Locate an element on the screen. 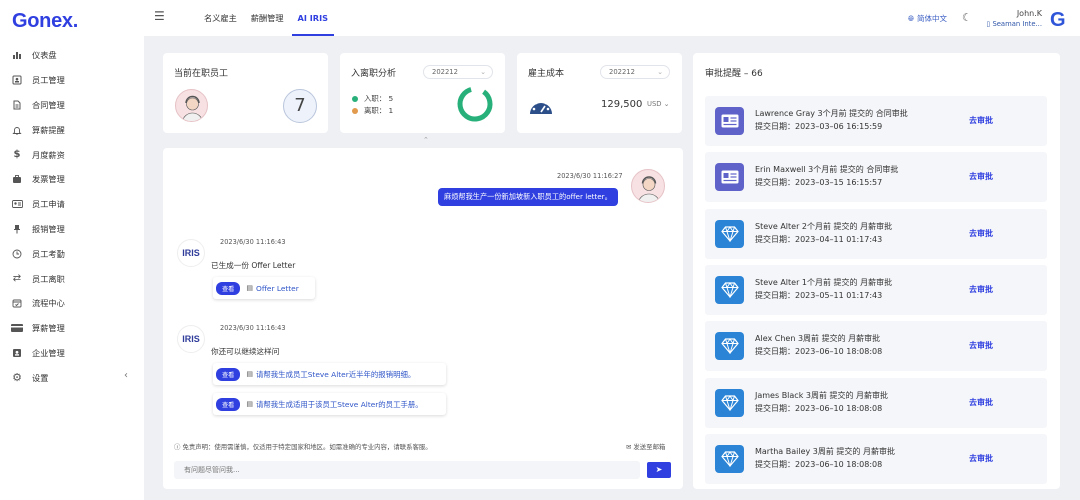 The width and height of the screenshot is (1080, 500). sidebar-item-company: 企业管理 is located at coordinates (72, 353).